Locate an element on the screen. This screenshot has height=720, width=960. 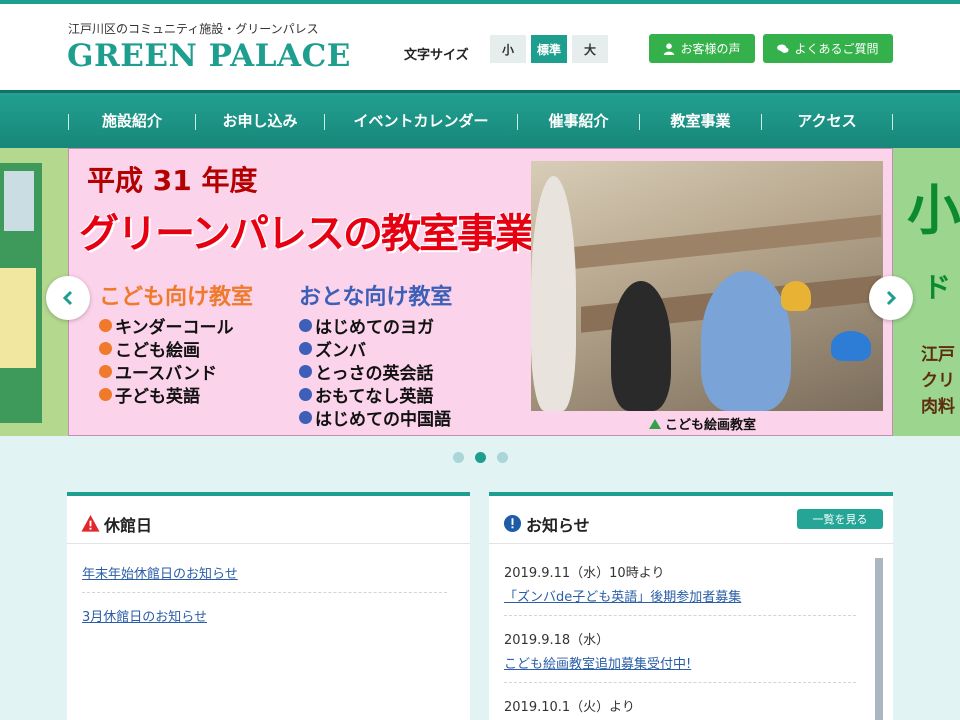
classroom-photo is located at coordinates (707, 286).